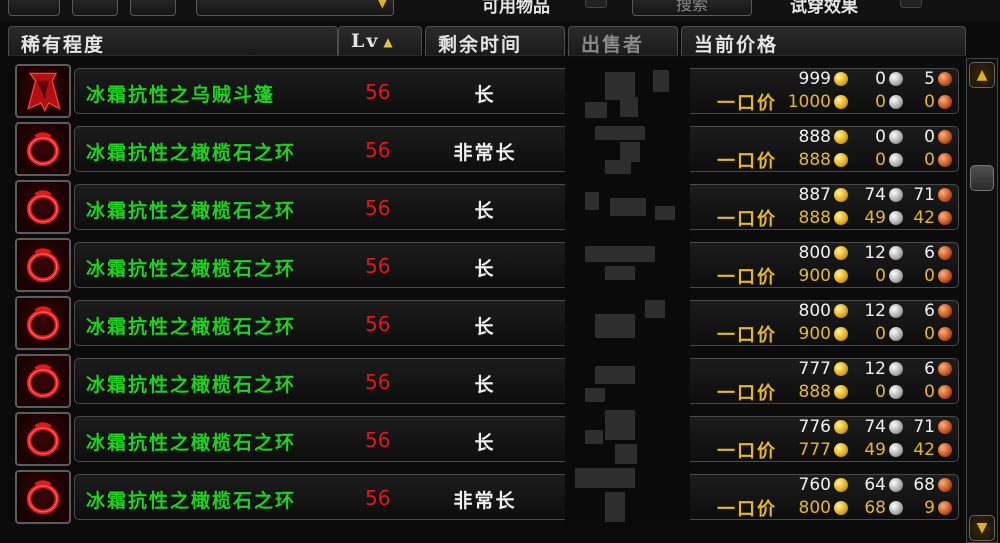 This screenshot has width=1000, height=543. What do you see at coordinates (982, 528) in the screenshot?
I see `scroll-down-button: ▼` at bounding box center [982, 528].